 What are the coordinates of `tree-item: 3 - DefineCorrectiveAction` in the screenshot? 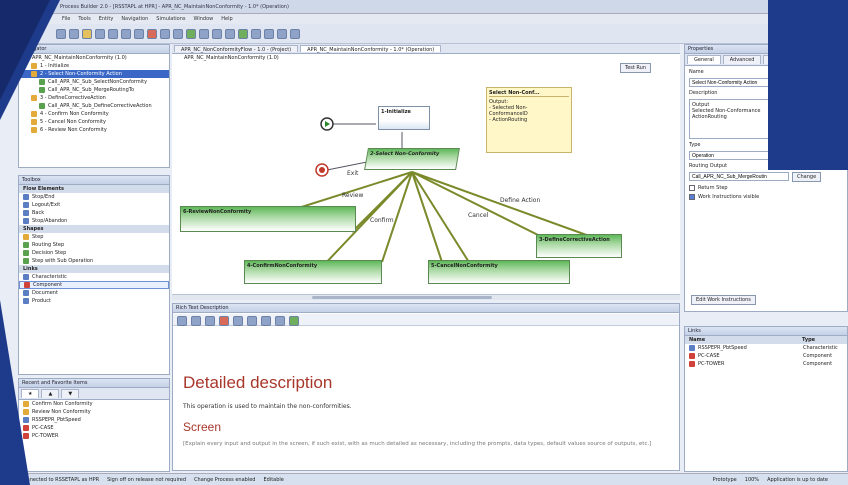 It's located at (94, 98).